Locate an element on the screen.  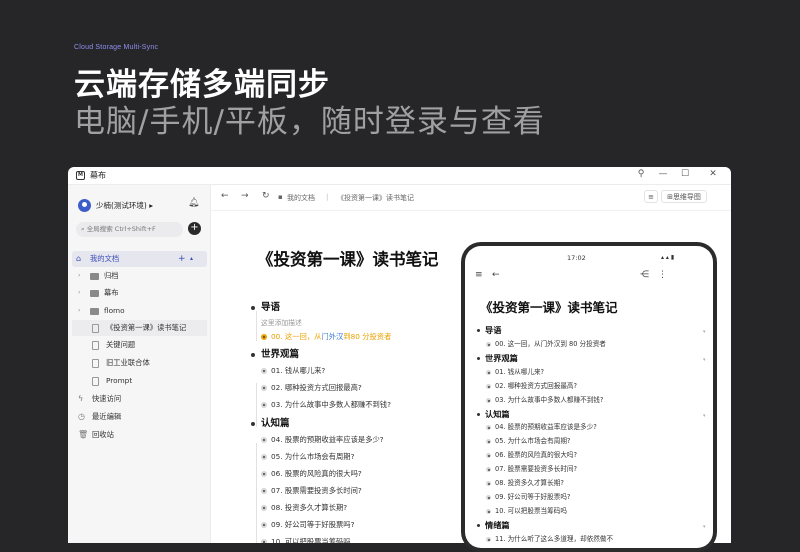
sidebar-item-my-docs: ⌂ 我的文档 + ▴ is located at coordinates (139, 259).